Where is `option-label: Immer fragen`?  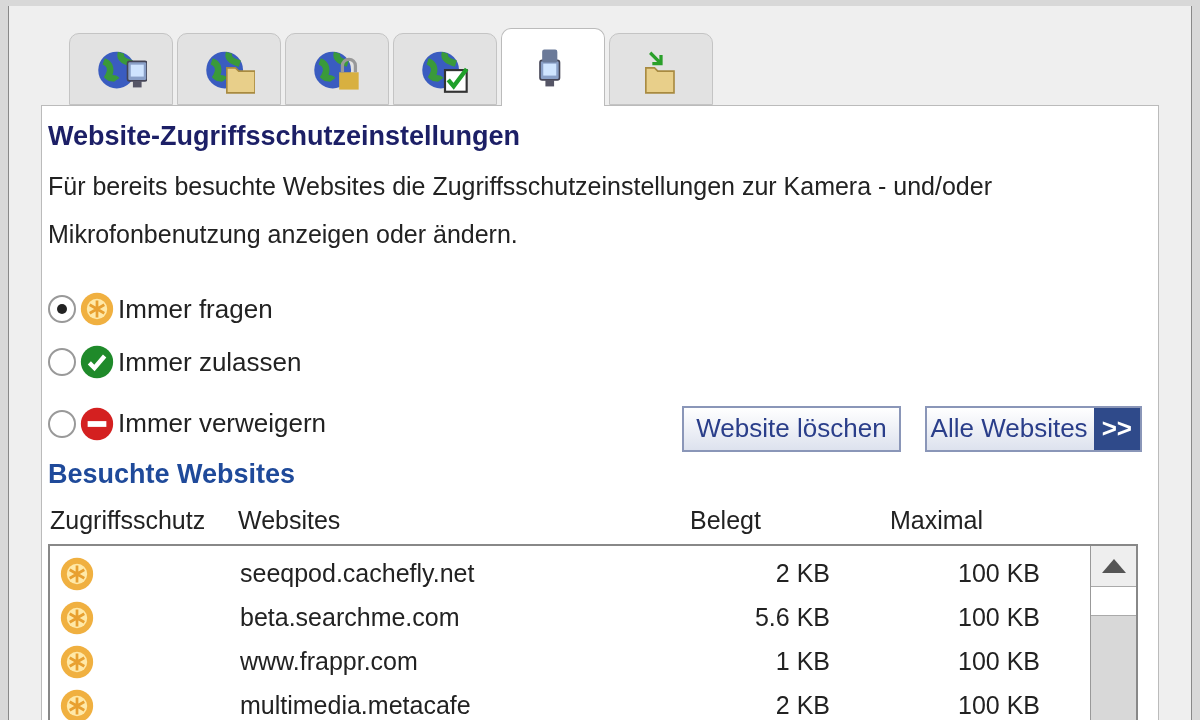 option-label: Immer fragen is located at coordinates (195, 309).